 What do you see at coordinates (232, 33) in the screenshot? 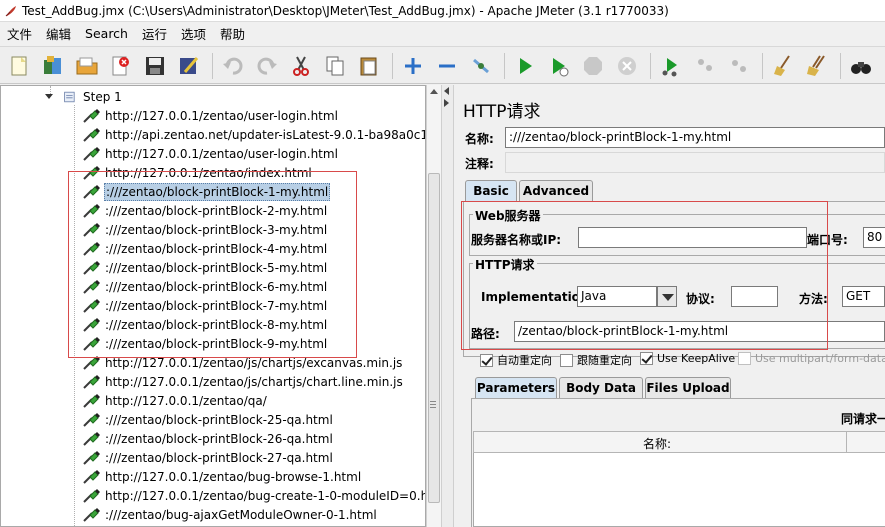
I see `menu-help: 帮助` at bounding box center [232, 33].